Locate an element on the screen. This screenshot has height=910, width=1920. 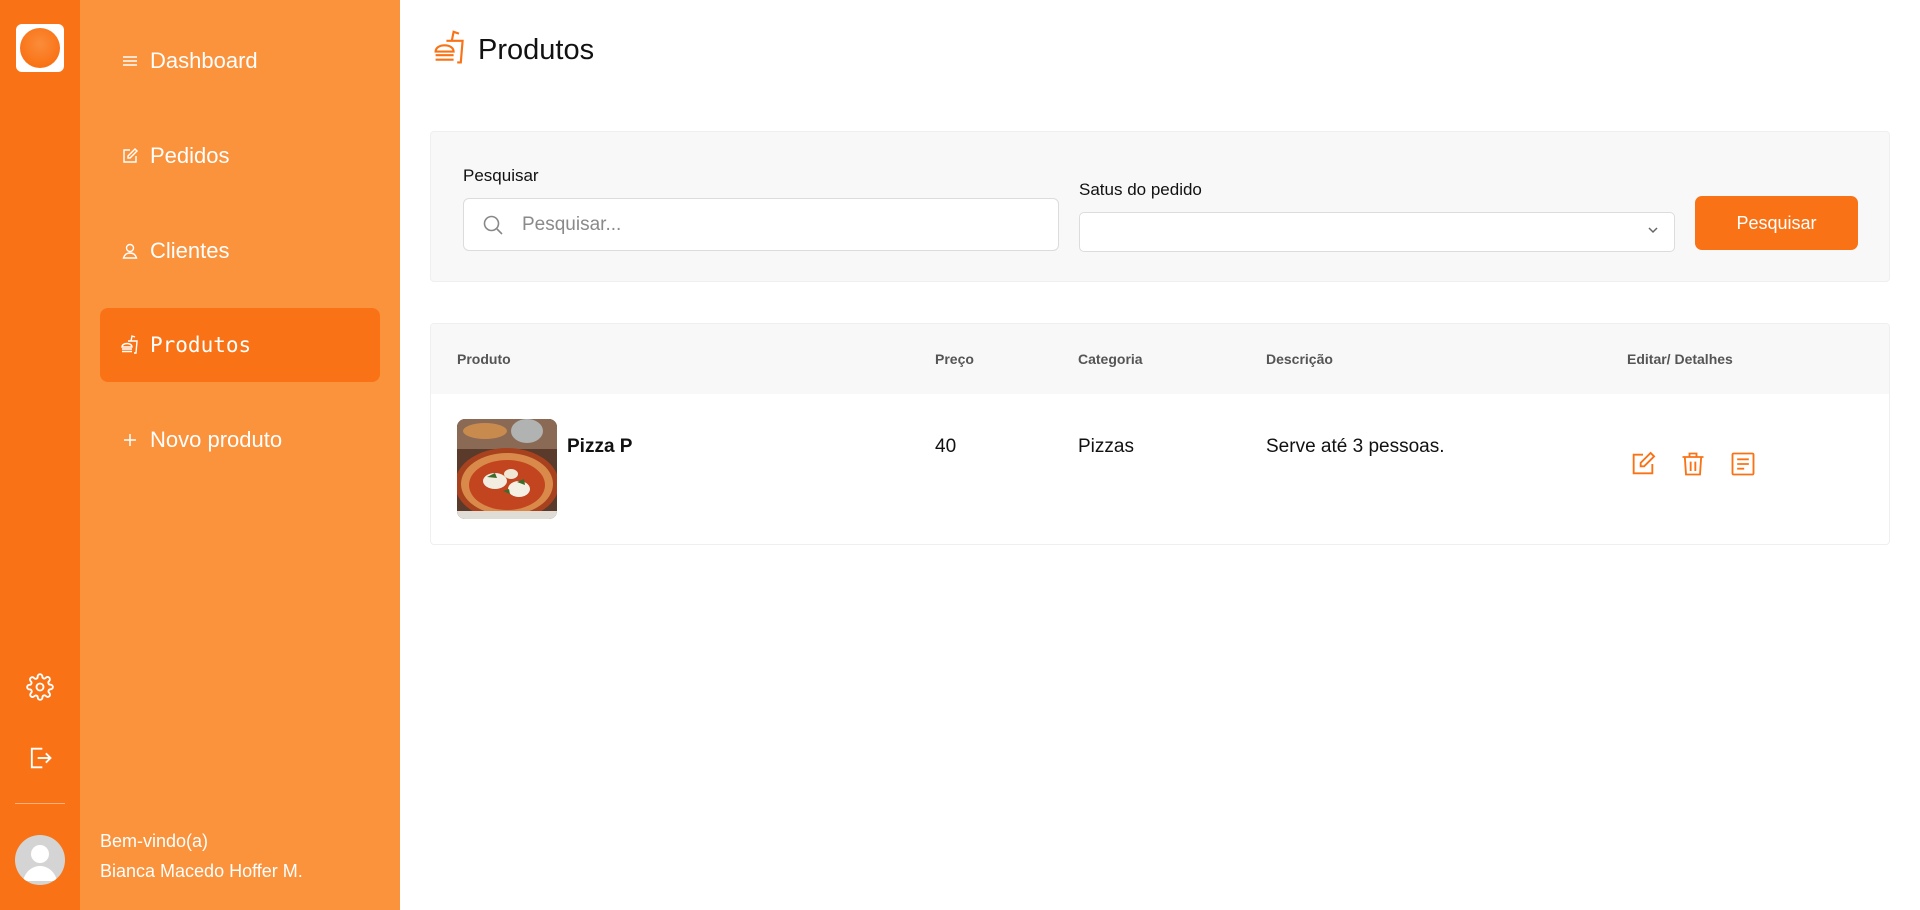
product-description: Serve até 3 pessoas. is located at coordinates (1355, 446).